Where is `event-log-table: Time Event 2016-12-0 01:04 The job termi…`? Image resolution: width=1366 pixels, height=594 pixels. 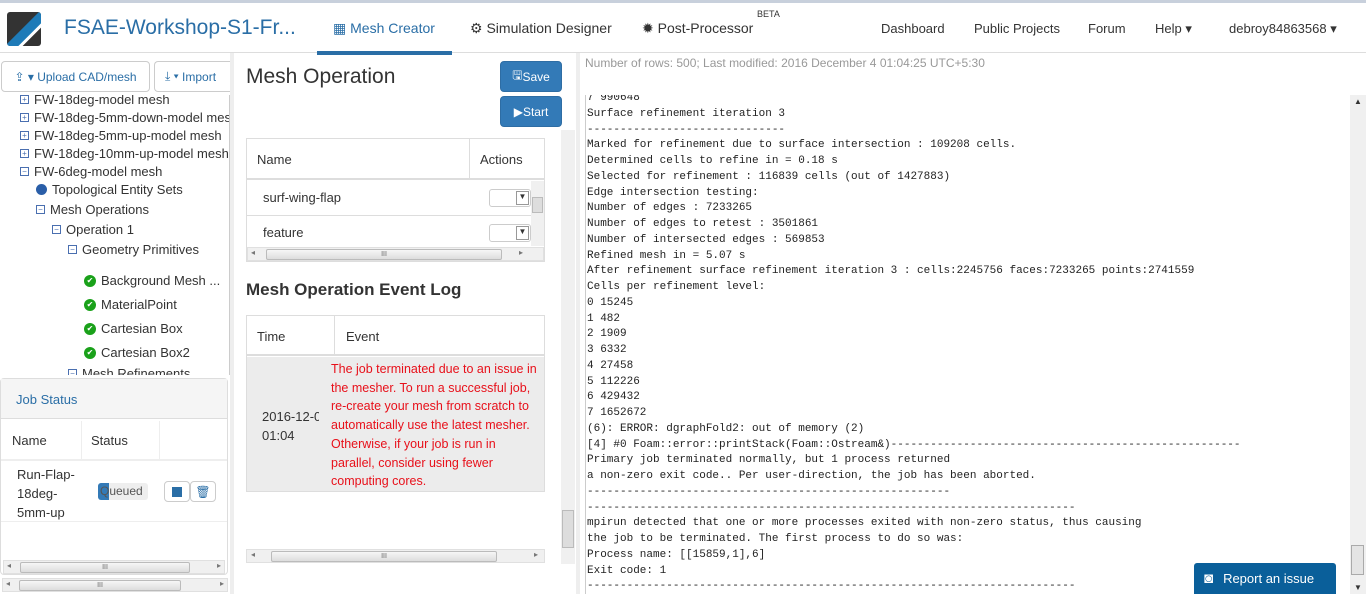 event-log-table: Time Event 2016-12-0 01:04 The job termi… is located at coordinates (395, 403).